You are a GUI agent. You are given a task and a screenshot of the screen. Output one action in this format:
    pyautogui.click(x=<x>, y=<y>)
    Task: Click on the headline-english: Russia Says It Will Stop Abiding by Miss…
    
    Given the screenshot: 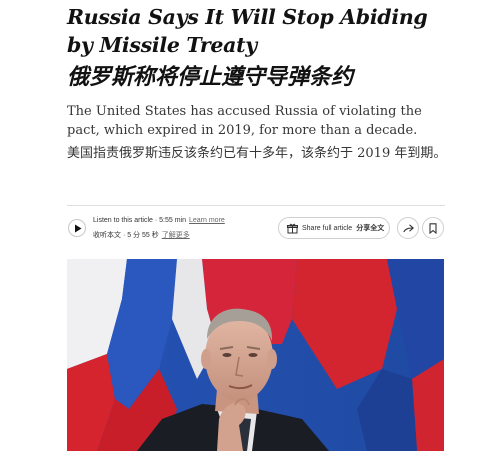 What is the action you would take?
    pyautogui.click(x=247, y=31)
    